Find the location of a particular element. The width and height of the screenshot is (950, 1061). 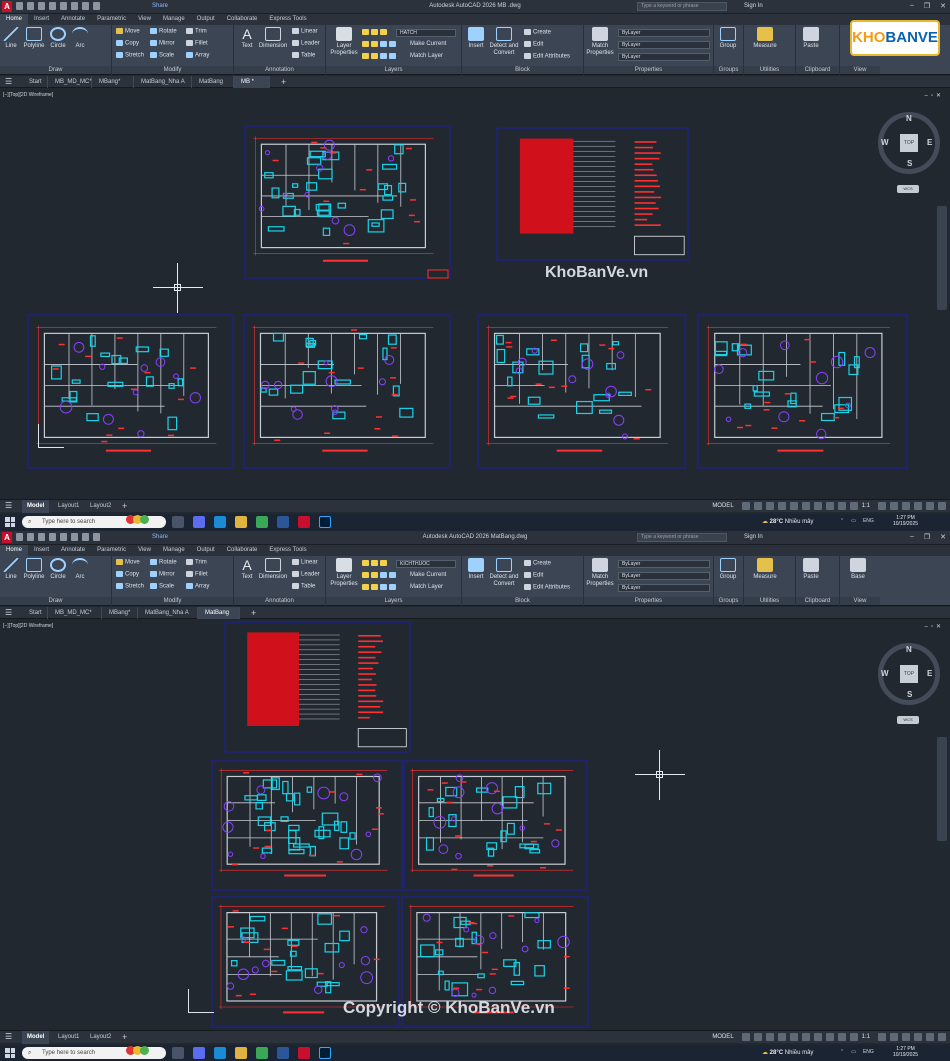

bulb-icon is located at coordinates (365, 563).